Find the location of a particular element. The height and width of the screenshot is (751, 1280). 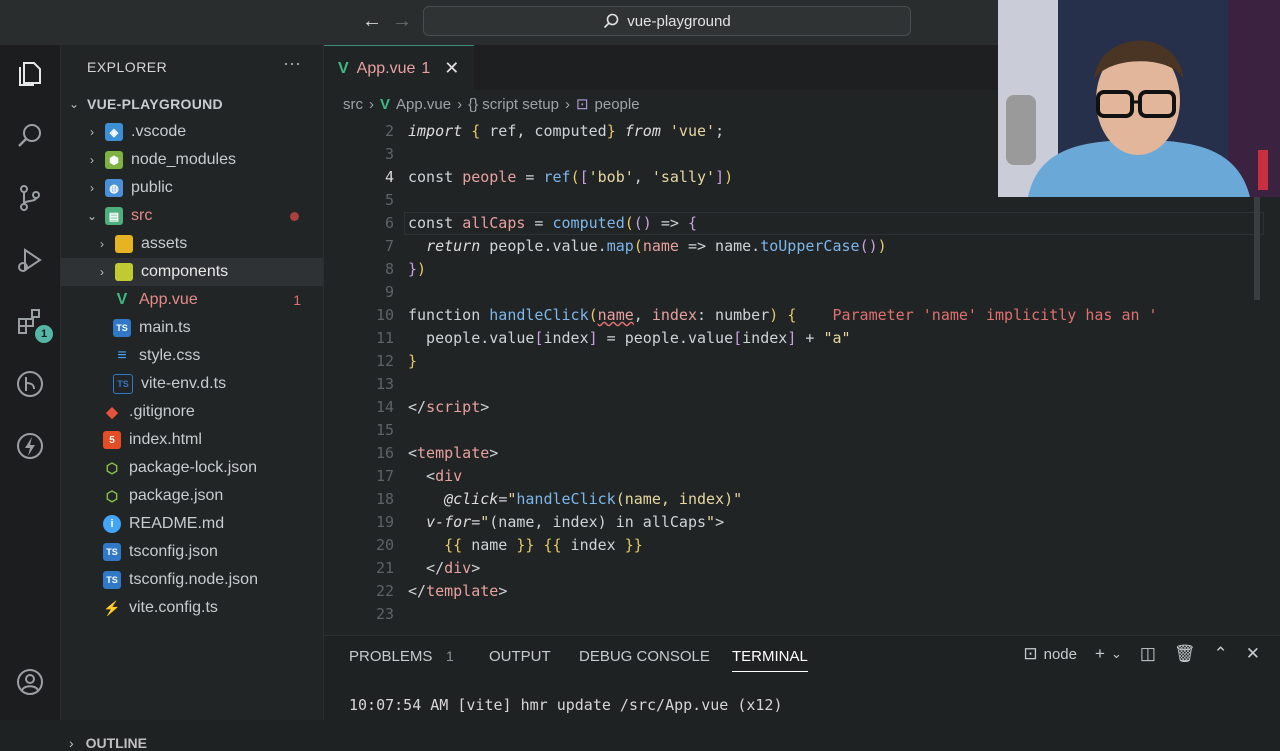

inline-error-message: Parameter 'name' implicitly has an ' is located at coordinates (995, 315).